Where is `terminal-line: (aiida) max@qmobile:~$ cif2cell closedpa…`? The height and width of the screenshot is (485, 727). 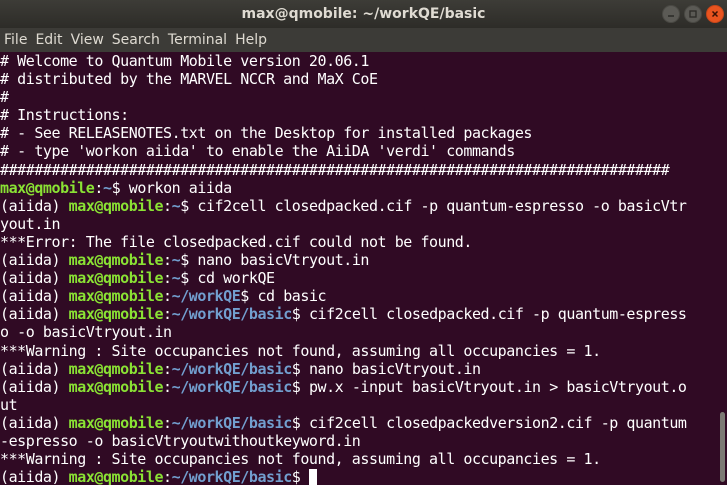
terminal-line: (aiida) max@qmobile:~$ cif2cell closedpa… is located at coordinates (359, 206).